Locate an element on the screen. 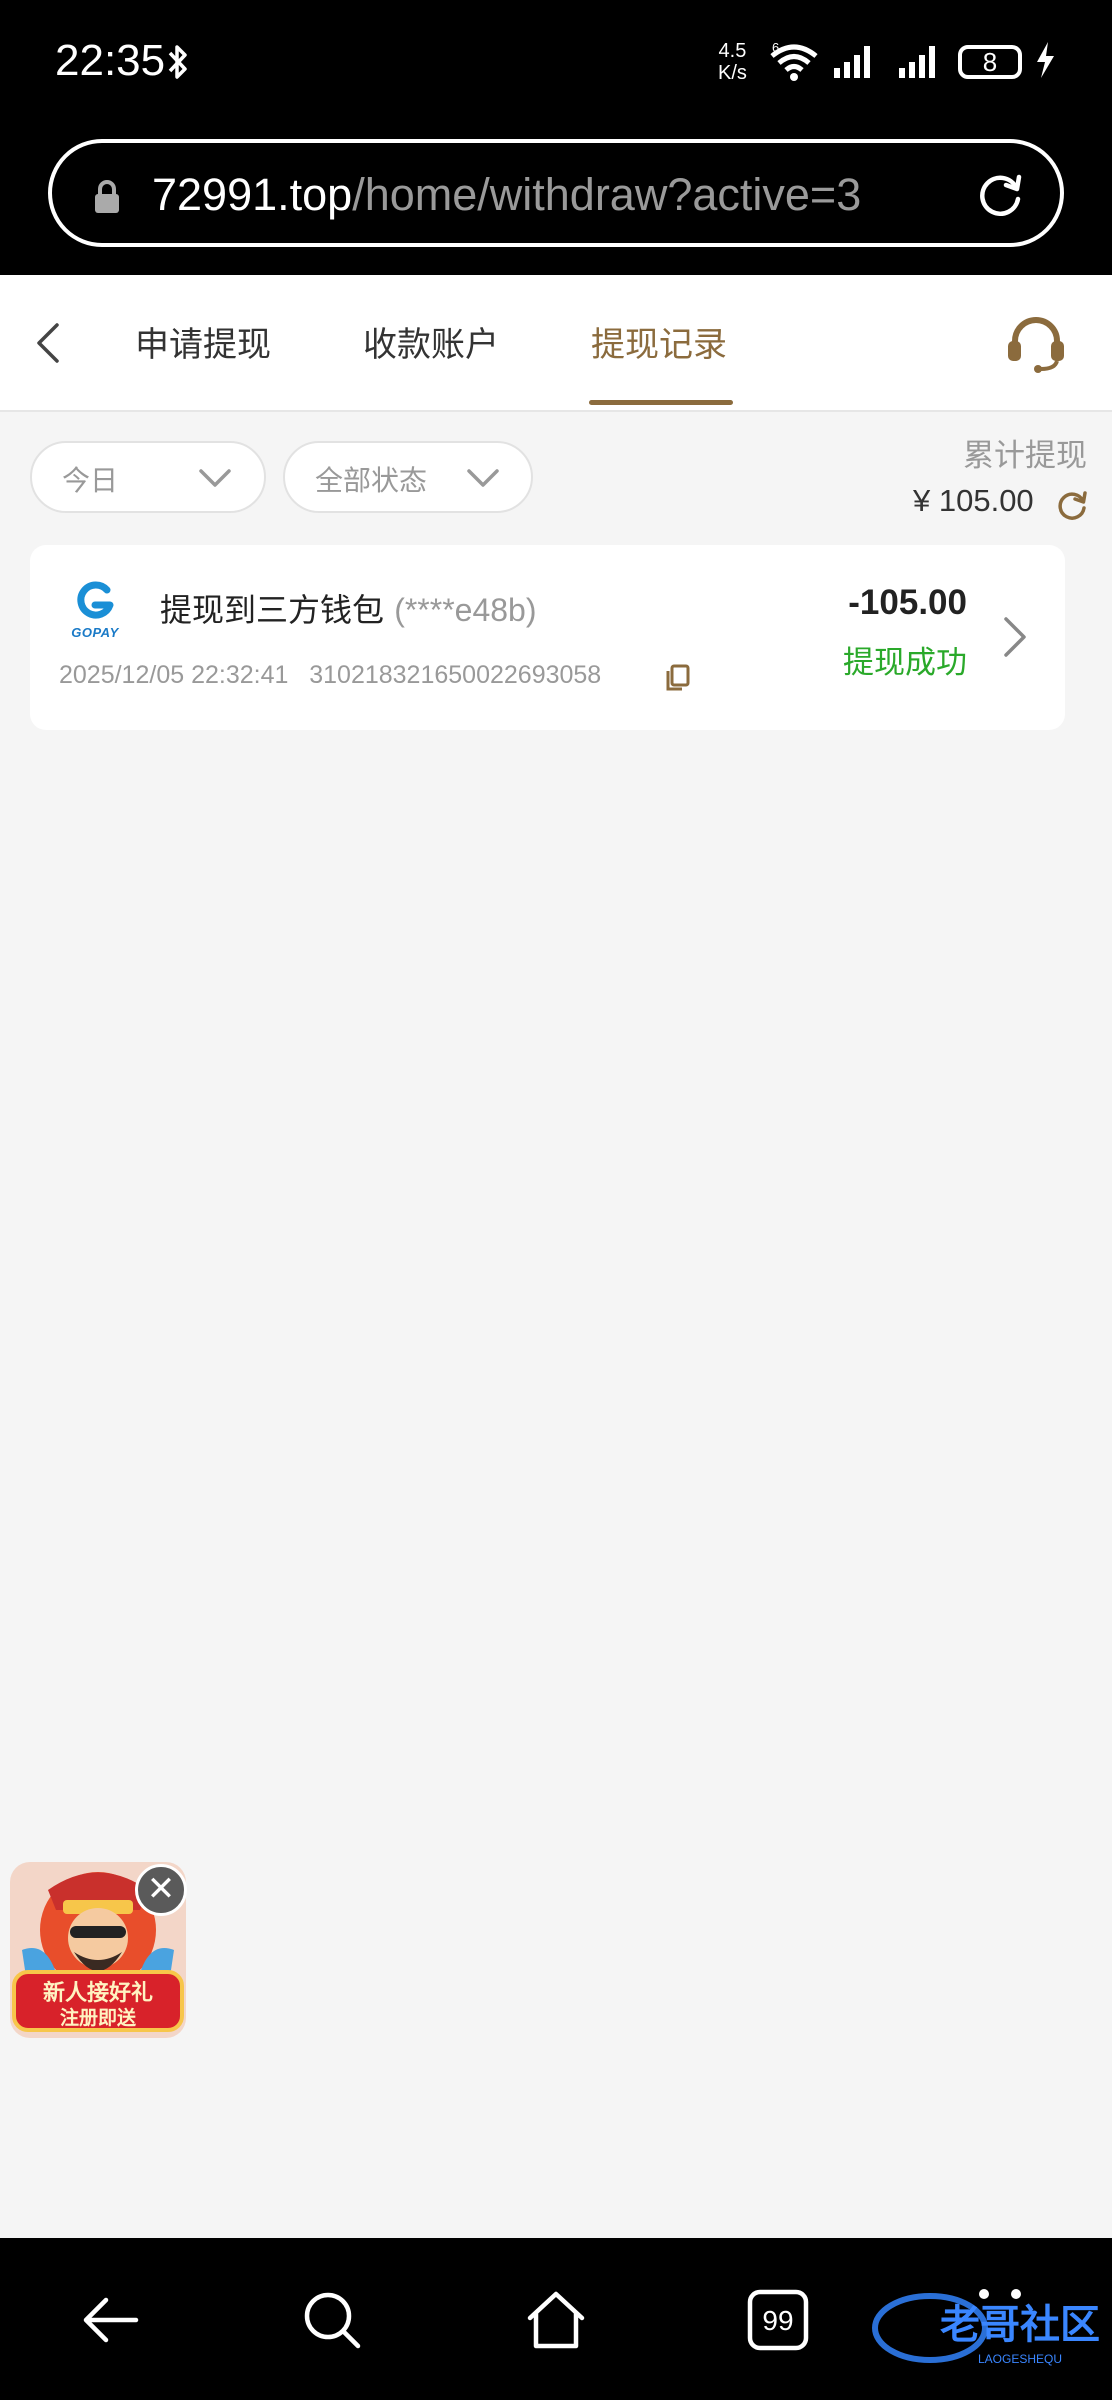 The height and width of the screenshot is (2400, 1112). browser-toolbar: 72991.top/home/withdraw?active=3 is located at coordinates (556, 200).